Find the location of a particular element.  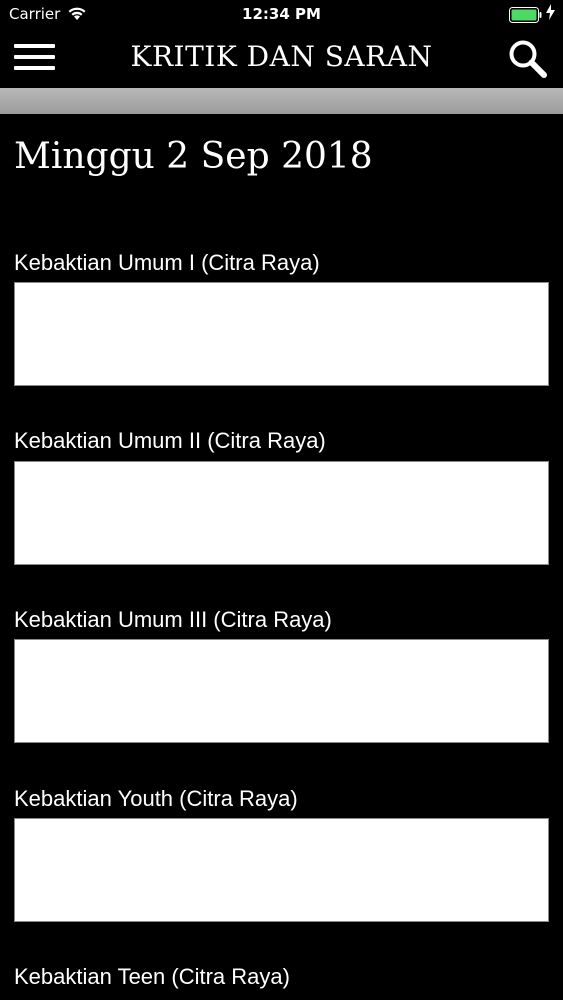

page-title: Minggu 2 Sep 2018 is located at coordinates (193, 156).